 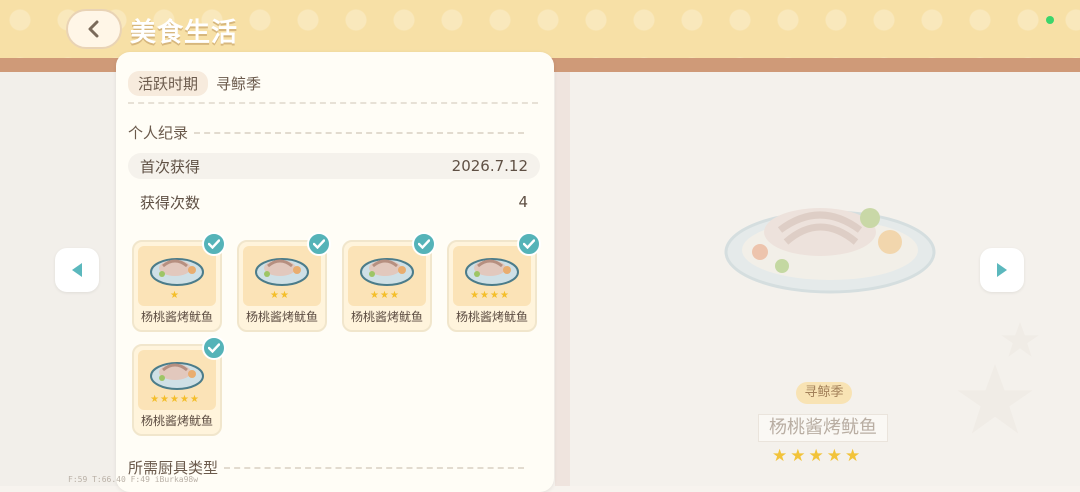 I want to click on card-stars: ★, so click(x=175, y=295).